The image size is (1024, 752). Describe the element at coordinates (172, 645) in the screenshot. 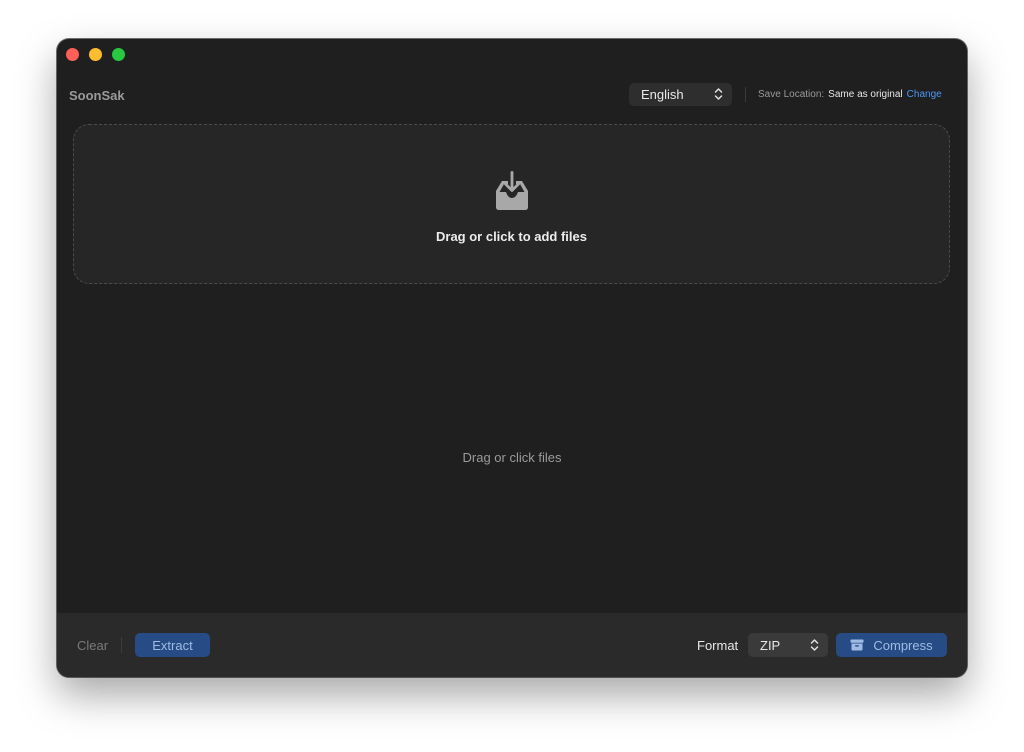

I see `extract-button: Extract` at that location.